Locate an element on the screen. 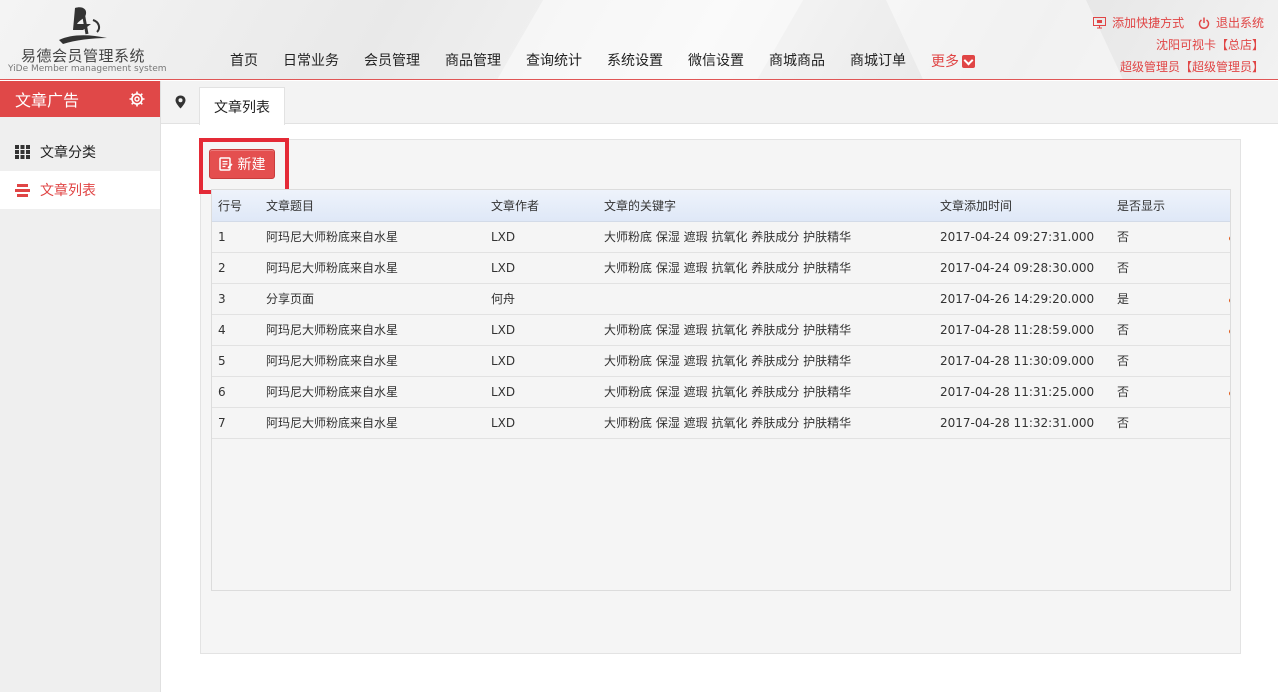 This screenshot has width=1278, height=692. cell-row-number: 4 is located at coordinates (236, 330).